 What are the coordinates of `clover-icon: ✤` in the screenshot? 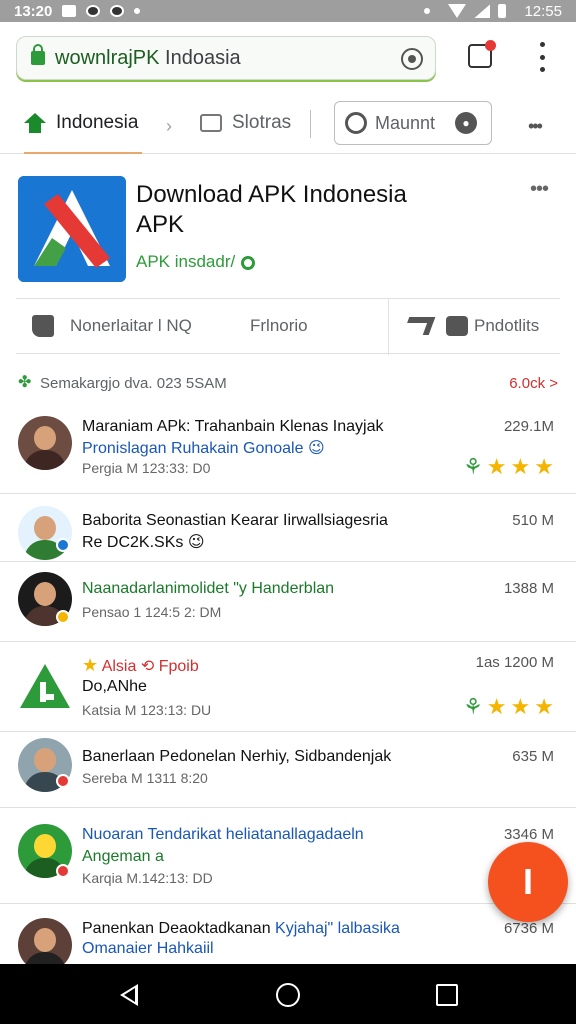 It's located at (25, 382).